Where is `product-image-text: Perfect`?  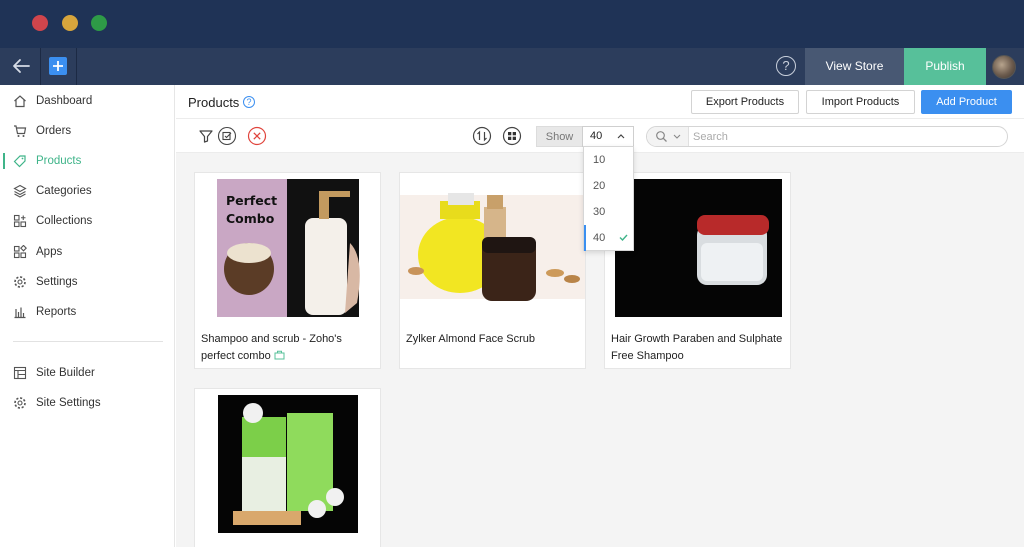
product-image-text: Perfect is located at coordinates (252, 200).